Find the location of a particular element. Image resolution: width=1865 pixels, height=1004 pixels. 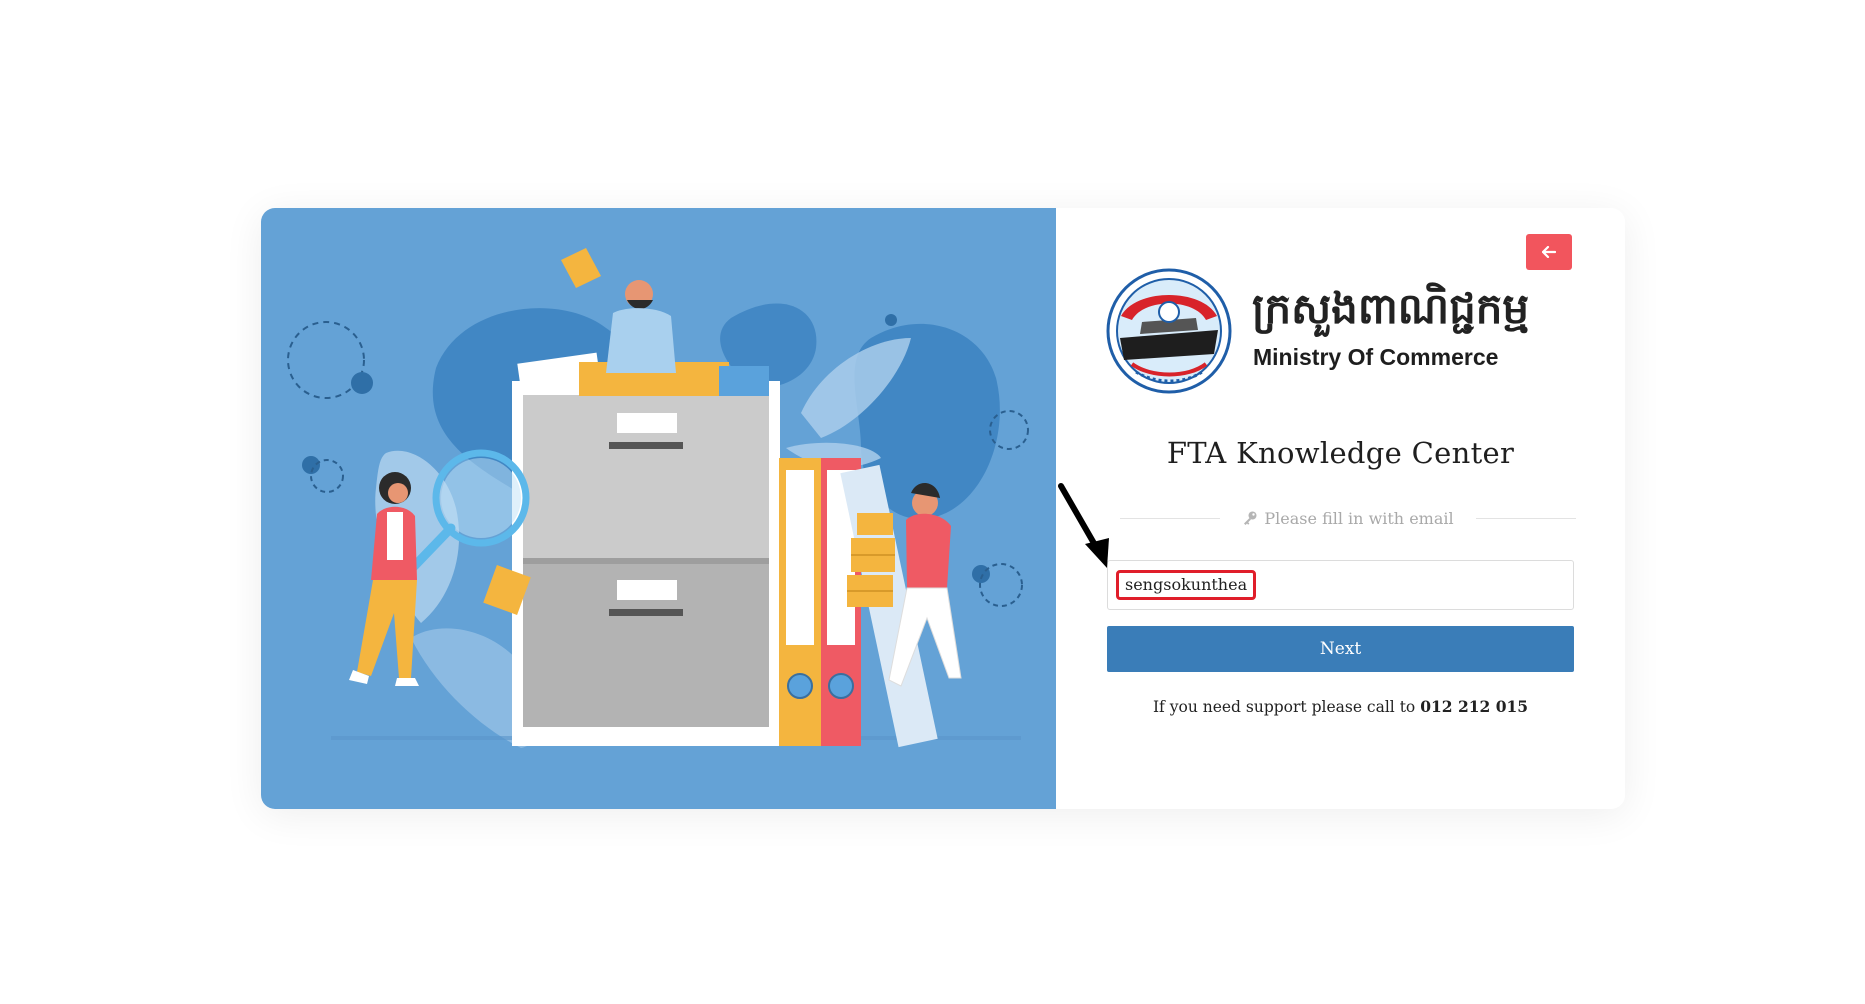

email-input: sengsokunthea is located at coordinates (1340, 585).